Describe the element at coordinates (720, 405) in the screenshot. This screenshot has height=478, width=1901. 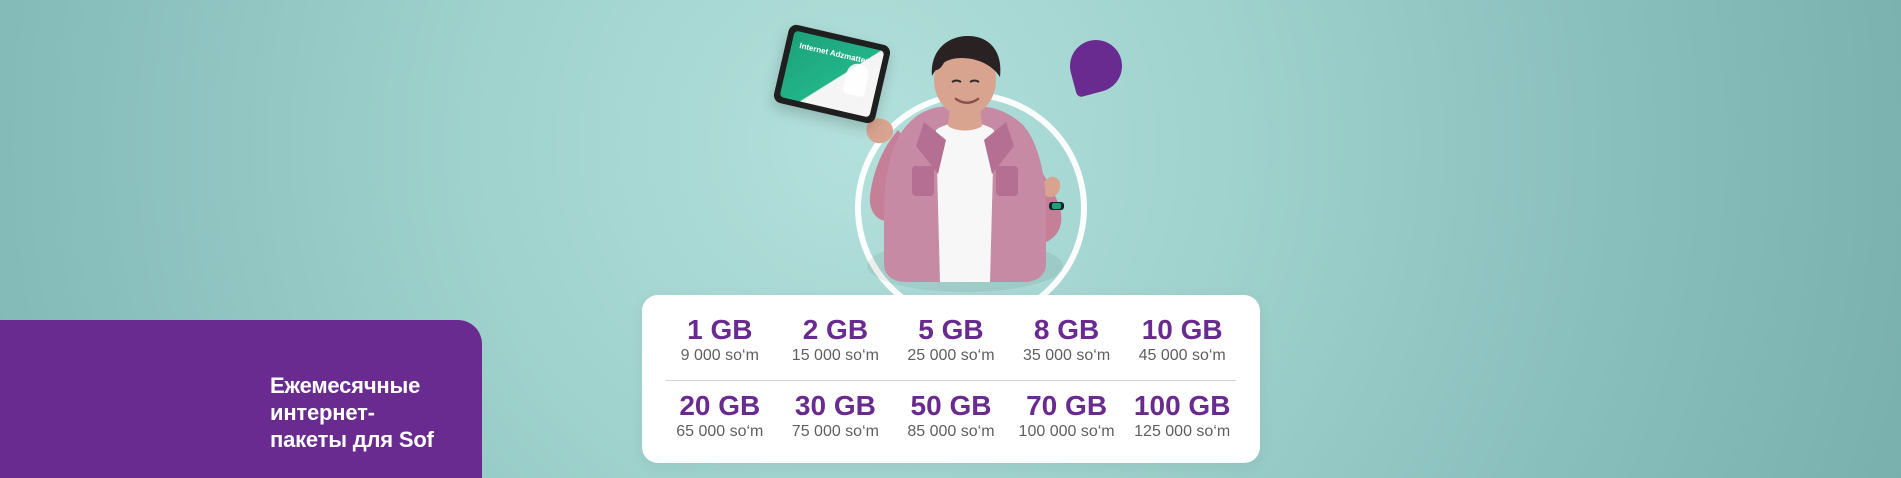
I see `package-size: 20 GB` at that location.